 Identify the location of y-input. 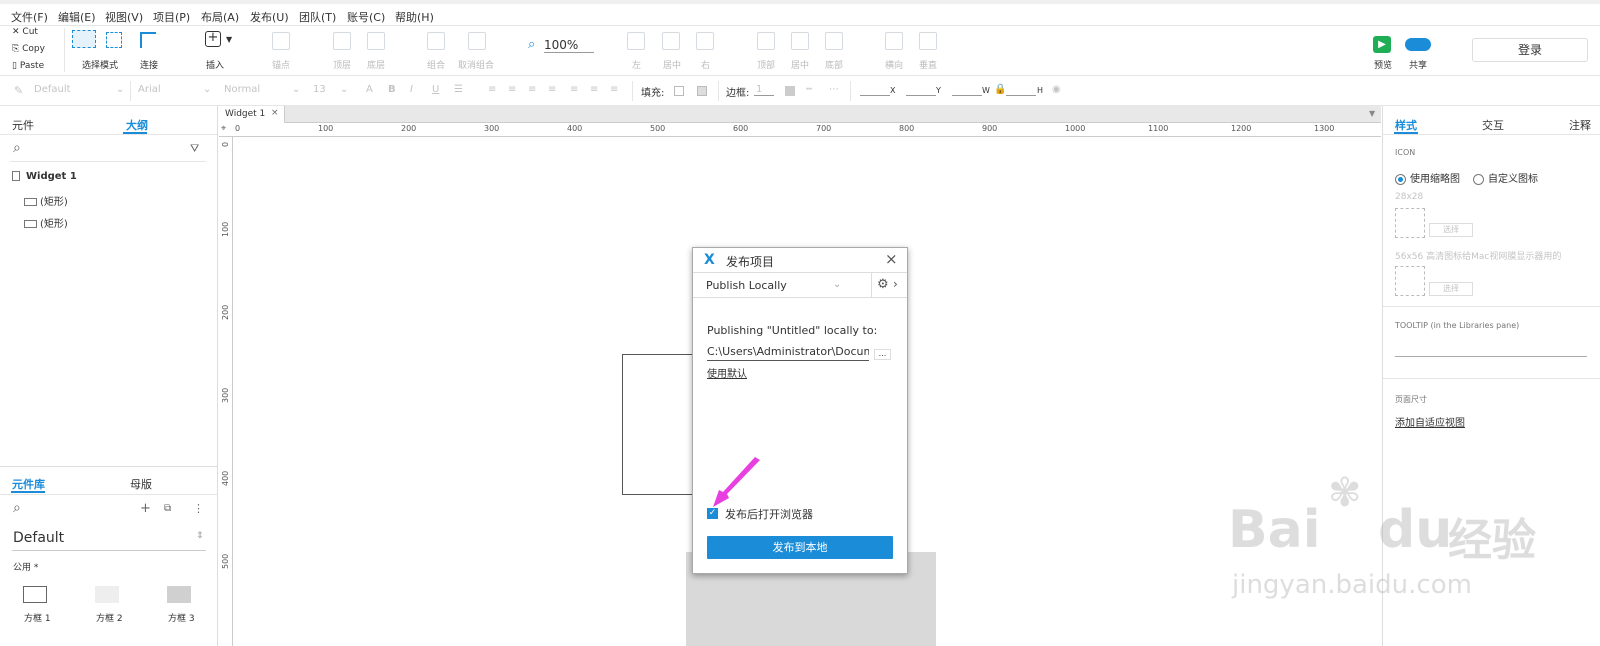
(921, 95).